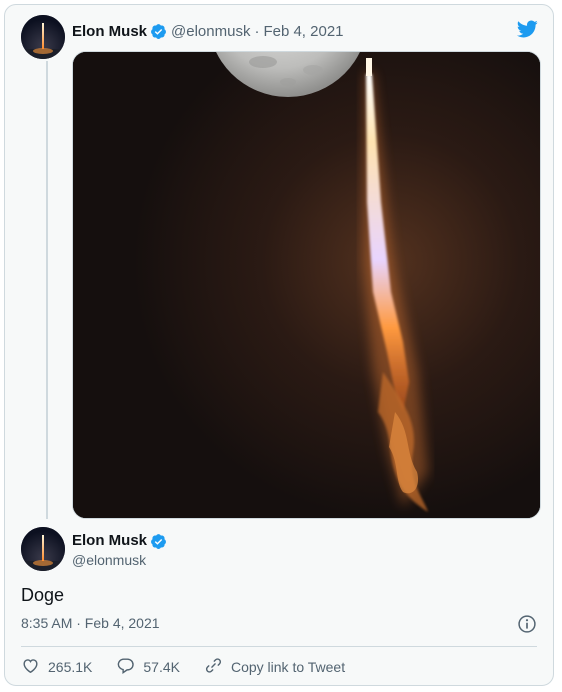  I want to click on divider, so click(279, 646).